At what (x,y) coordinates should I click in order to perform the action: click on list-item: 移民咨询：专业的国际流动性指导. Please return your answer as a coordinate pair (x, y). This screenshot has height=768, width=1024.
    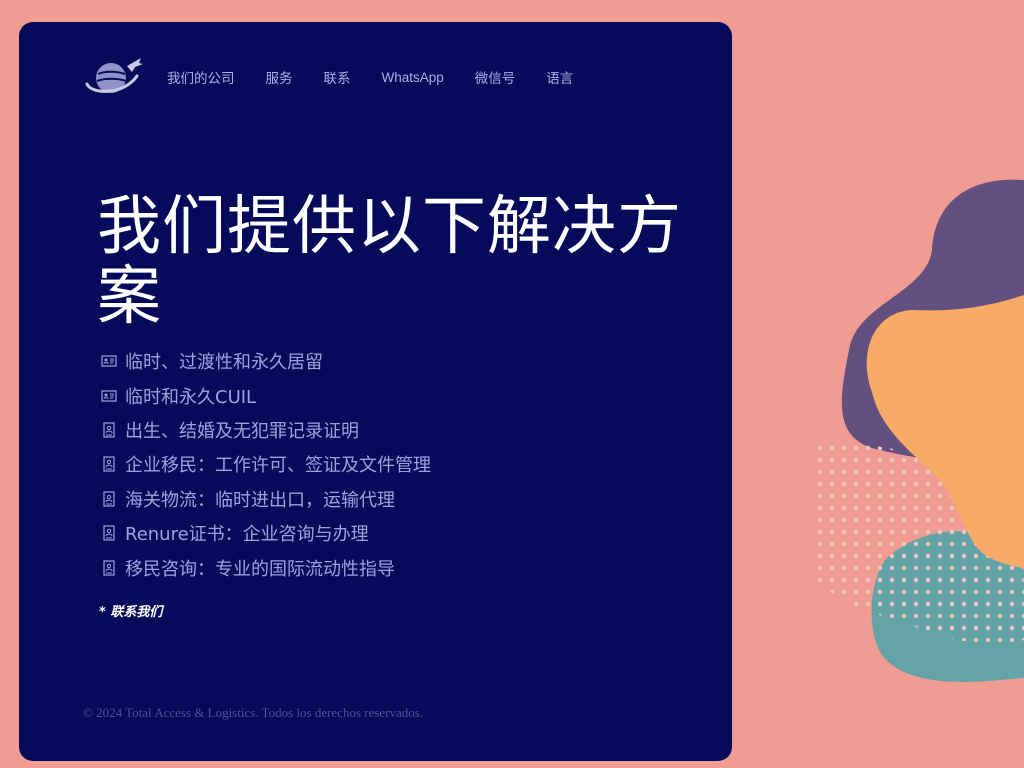
    Looking at the image, I should click on (266, 567).